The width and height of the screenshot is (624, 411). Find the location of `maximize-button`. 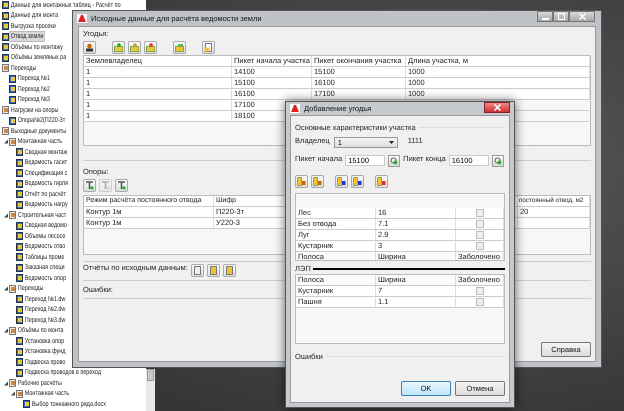

maximize-button is located at coordinates (561, 16).